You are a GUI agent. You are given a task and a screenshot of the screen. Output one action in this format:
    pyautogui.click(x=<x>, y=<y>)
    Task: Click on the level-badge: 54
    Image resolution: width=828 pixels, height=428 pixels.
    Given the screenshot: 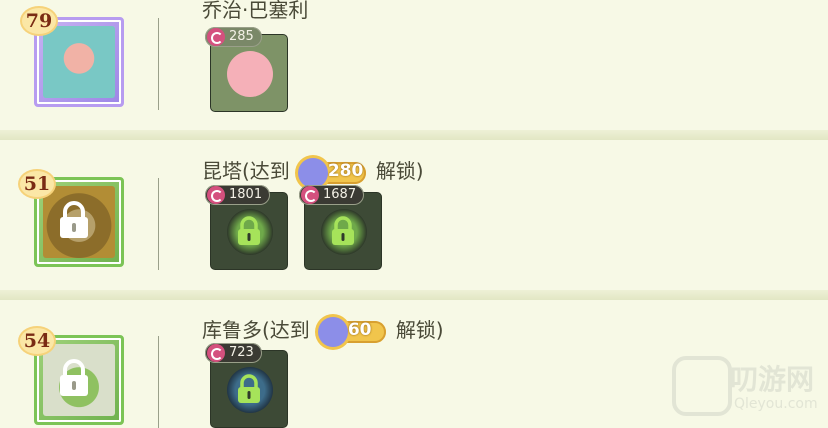 What is the action you would take?
    pyautogui.click(x=37, y=341)
    